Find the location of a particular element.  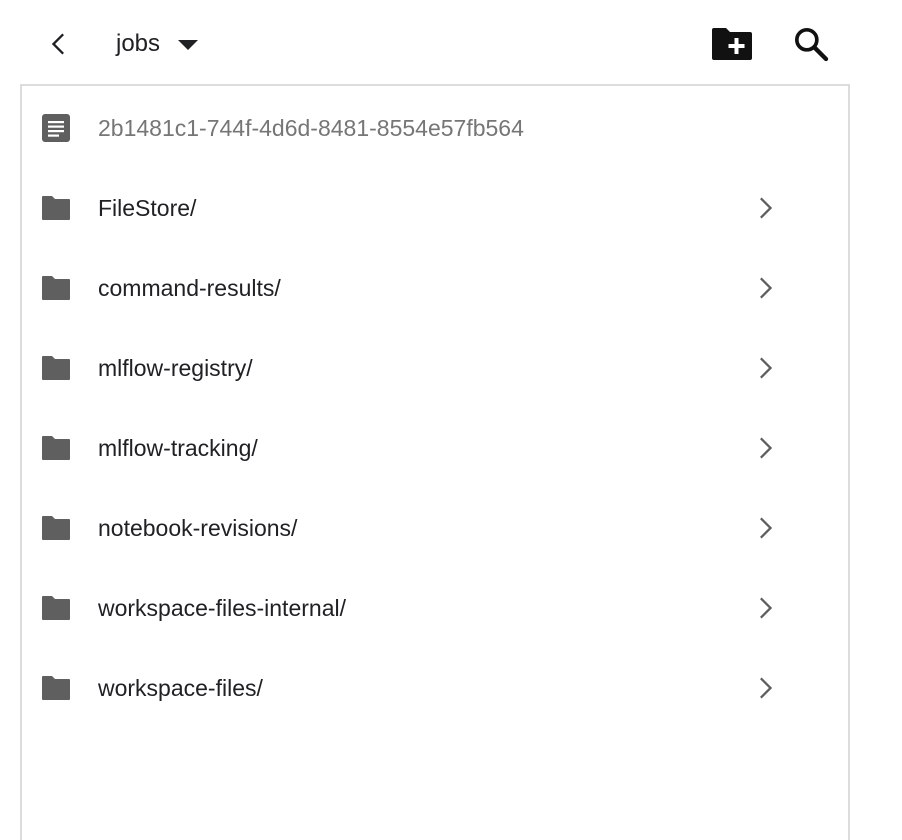

path-dropdown: jobs is located at coordinates (153, 44).